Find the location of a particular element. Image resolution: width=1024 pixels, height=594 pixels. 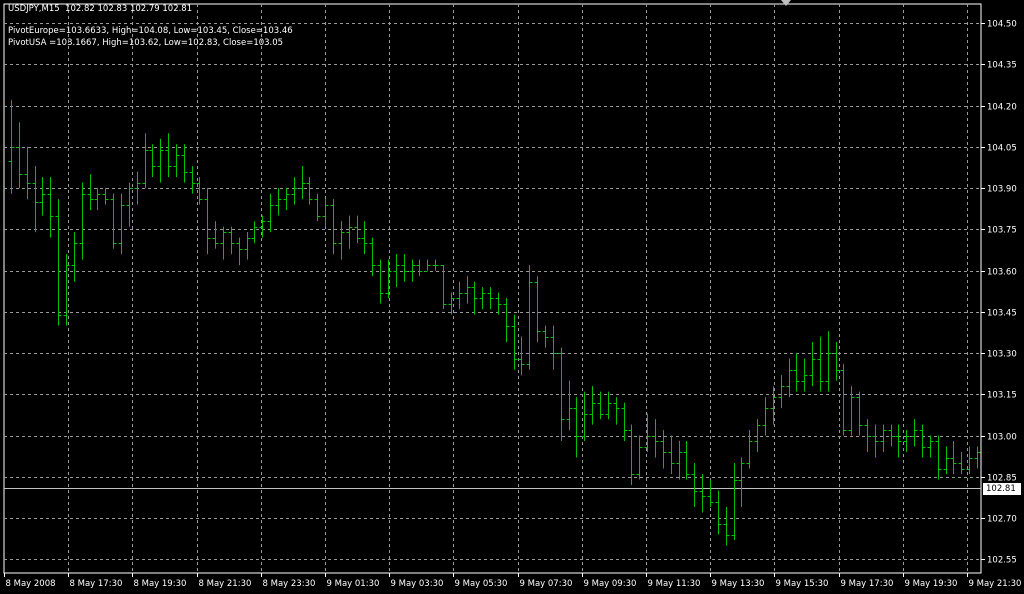

chart-shift-marker-icon is located at coordinates (786, 3).